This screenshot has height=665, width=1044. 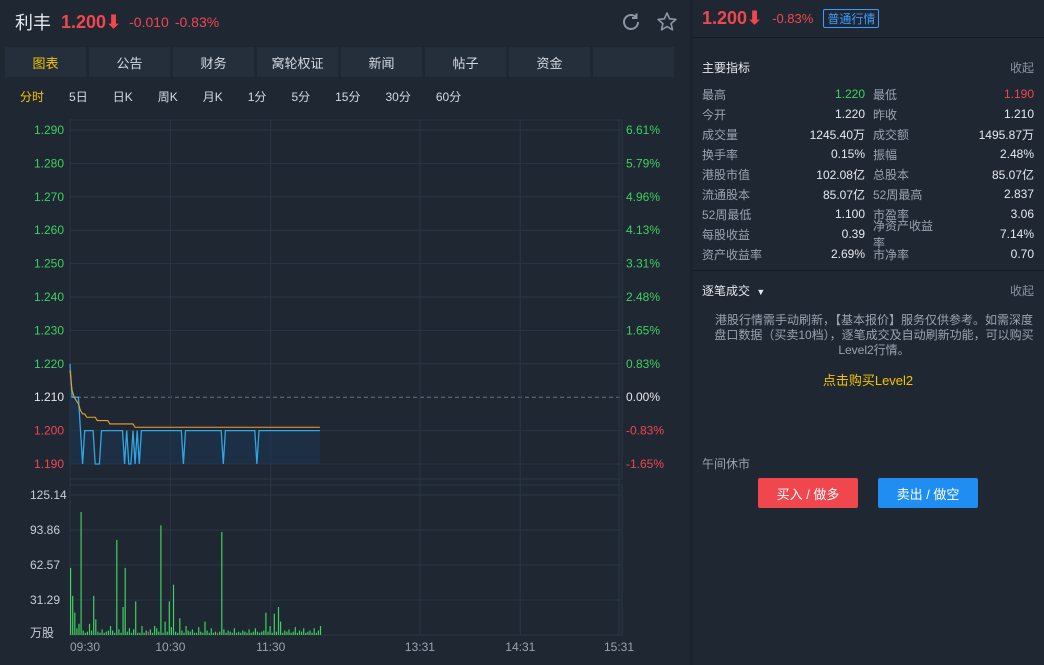 What do you see at coordinates (45, 62) in the screenshot?
I see `tab-0: 图表` at bounding box center [45, 62].